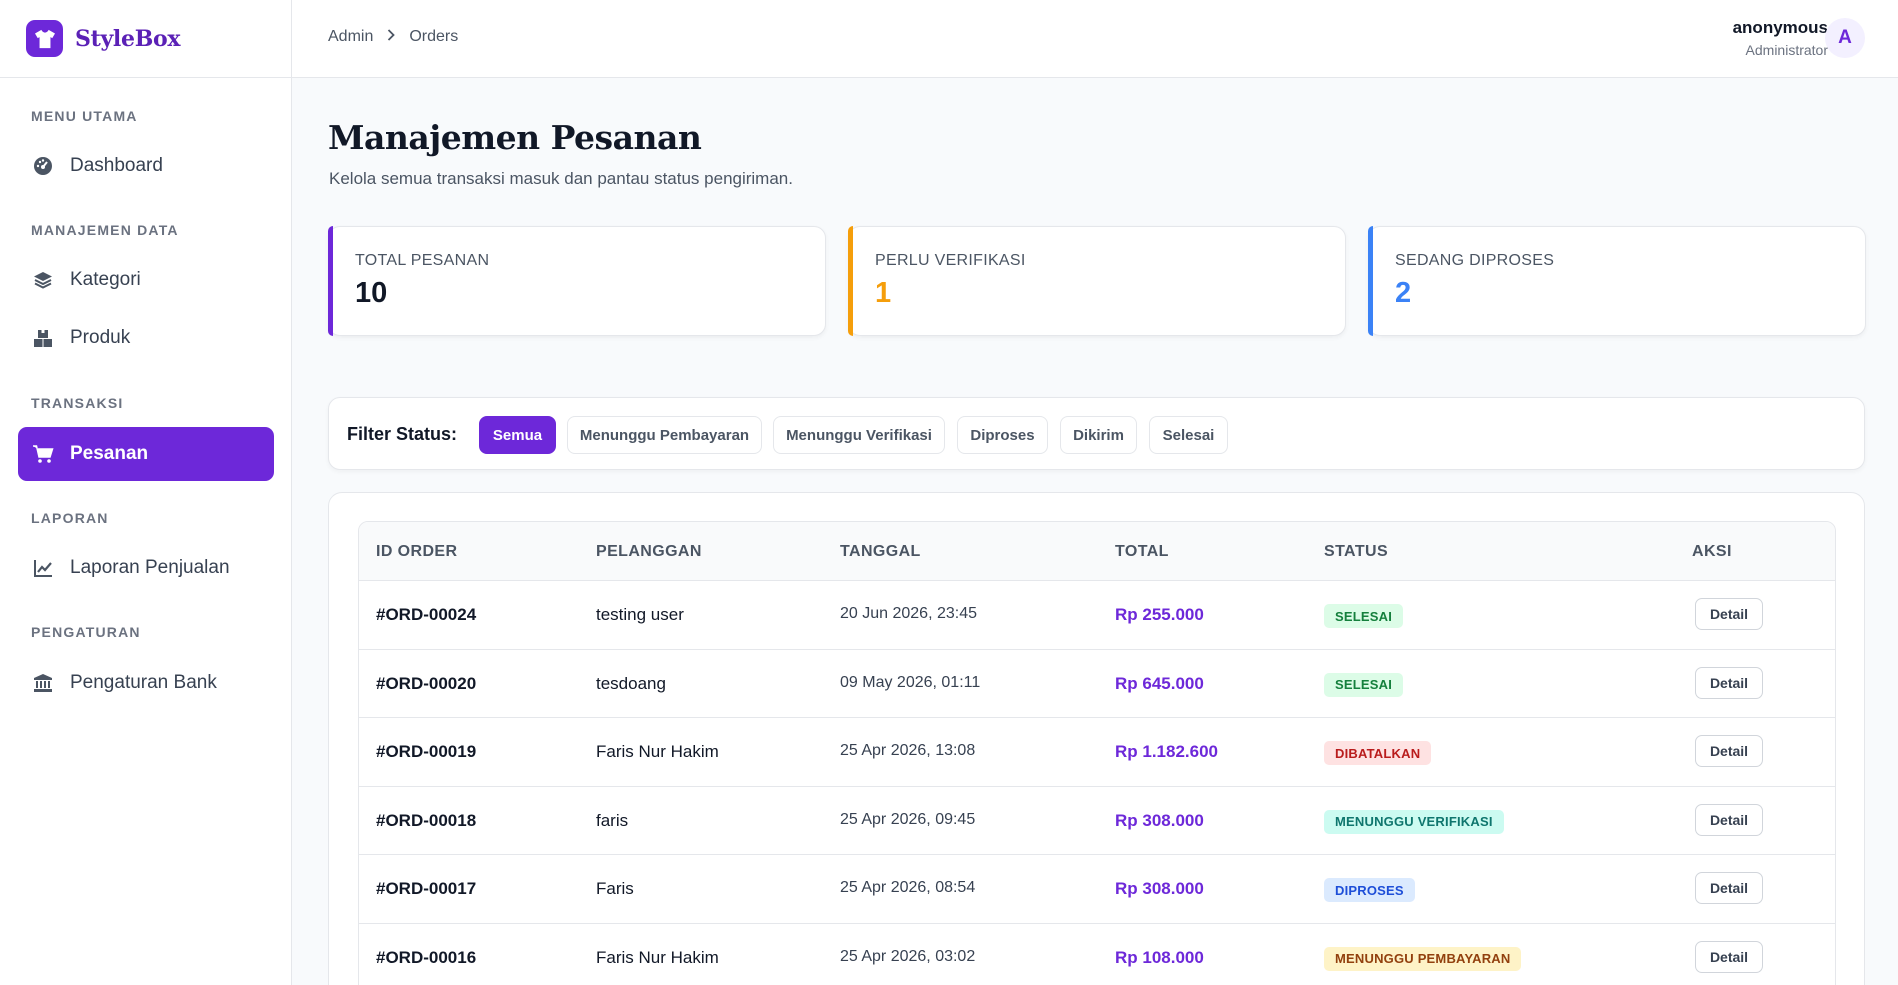 This screenshot has height=985, width=1898. I want to click on page-title: Manajemen Pesanan, so click(515, 137).